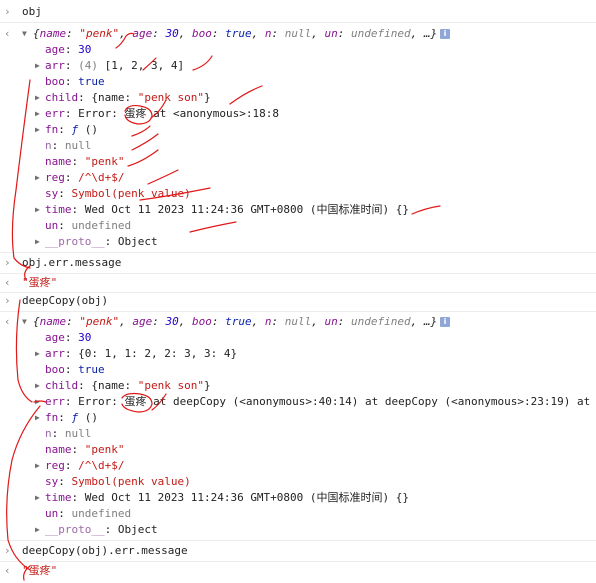  Describe the element at coordinates (170, 97) in the screenshot. I see `property-value-string: "penk son"` at that location.